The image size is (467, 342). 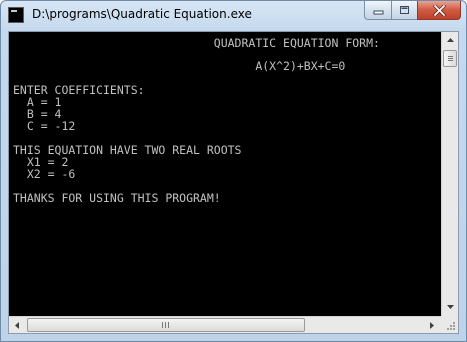 I want to click on caption-buttons, so click(x=412, y=11).